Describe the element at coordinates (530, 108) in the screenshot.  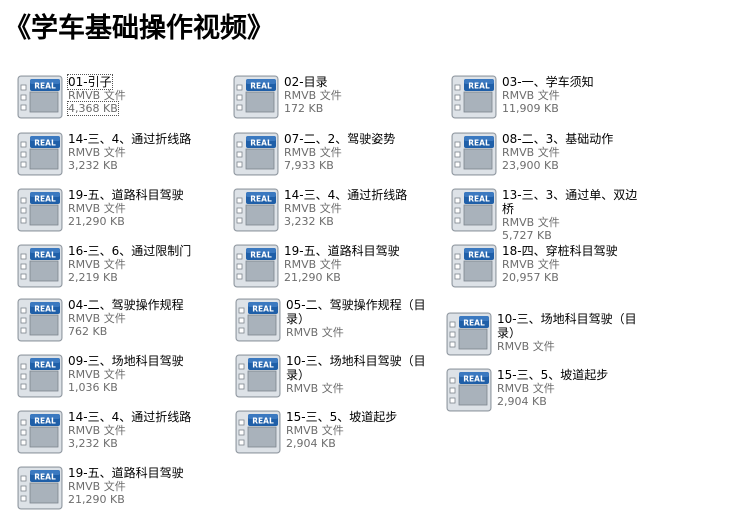
I see `file-size: 11,909 KB` at that location.